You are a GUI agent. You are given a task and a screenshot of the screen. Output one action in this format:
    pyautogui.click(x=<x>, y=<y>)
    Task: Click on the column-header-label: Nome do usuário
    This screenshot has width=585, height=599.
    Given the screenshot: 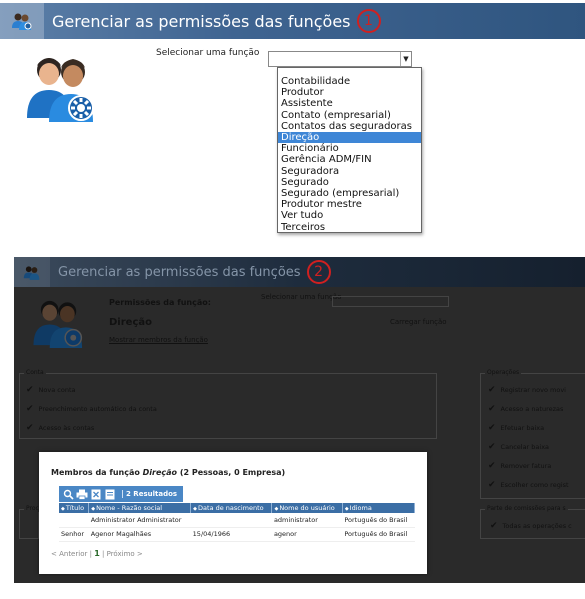 What is the action you would take?
    pyautogui.click(x=307, y=508)
    